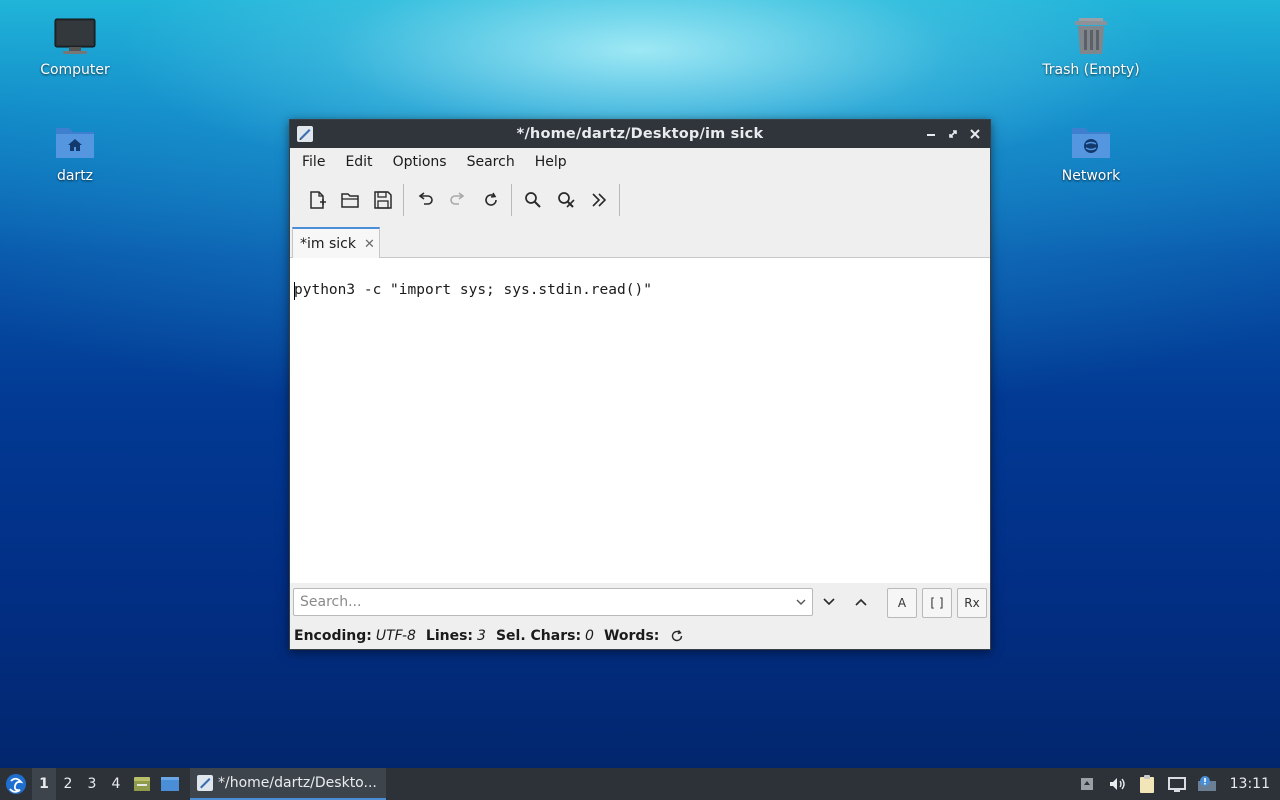  I want to click on maximize-button, so click(953, 134).